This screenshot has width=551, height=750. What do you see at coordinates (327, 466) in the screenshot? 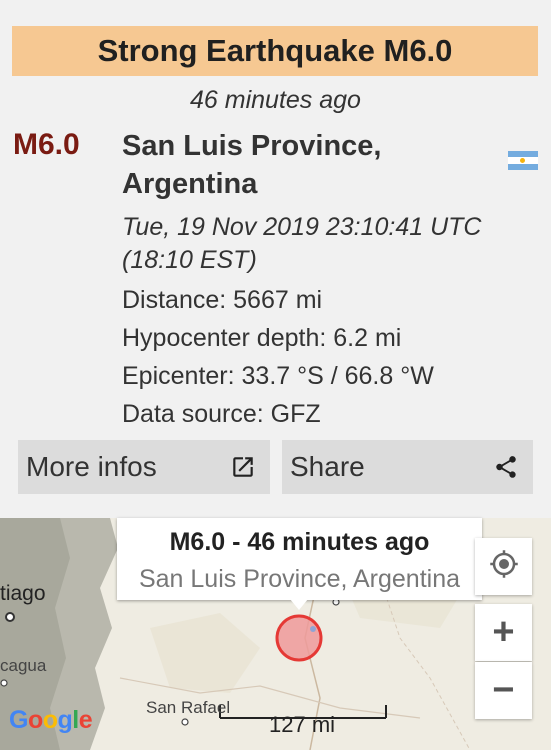
I see `share-label: Share` at bounding box center [327, 466].